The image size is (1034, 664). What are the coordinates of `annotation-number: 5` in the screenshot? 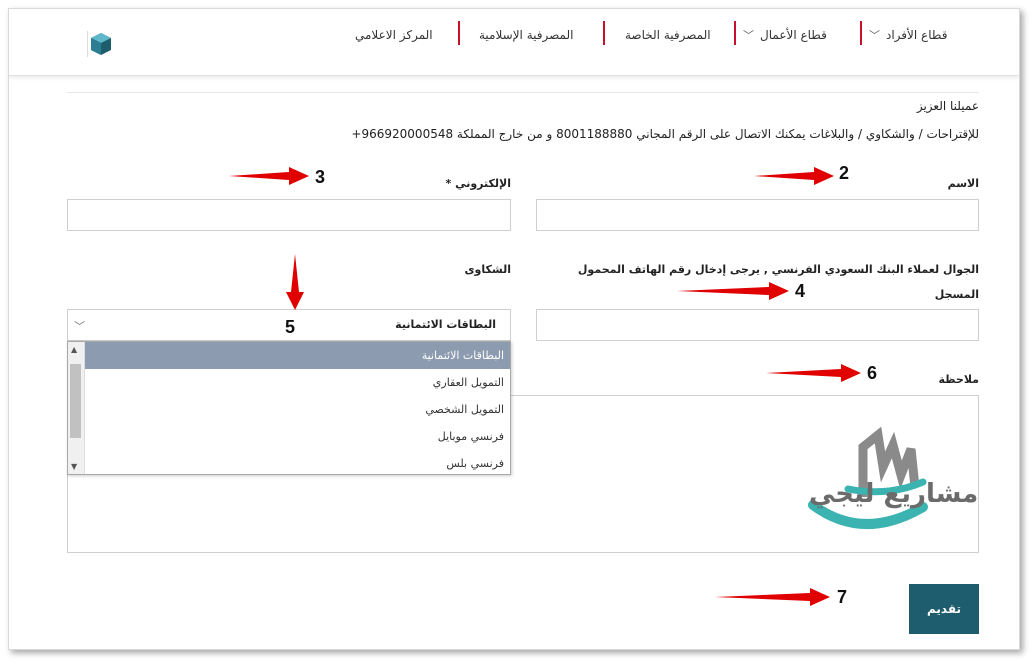 It's located at (290, 327).